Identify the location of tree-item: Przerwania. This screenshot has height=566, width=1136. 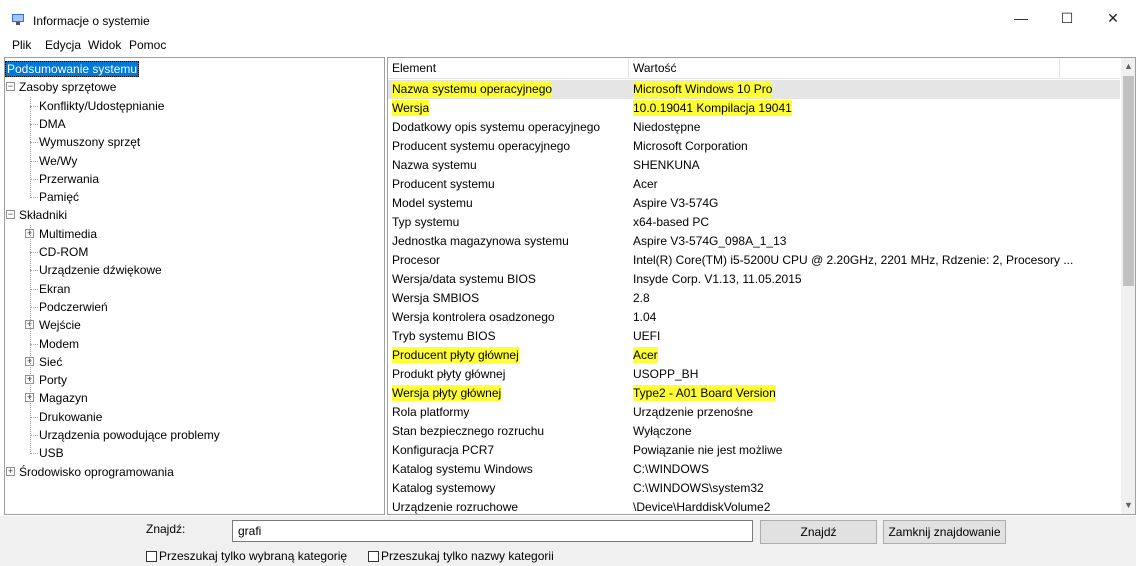
(69, 179).